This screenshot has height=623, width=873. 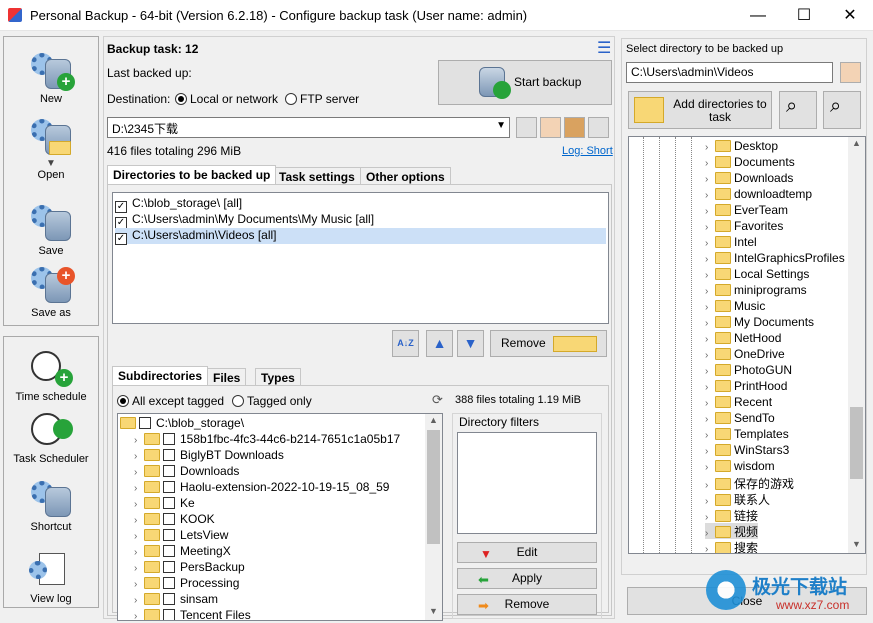 What do you see at coordinates (738, 403) in the screenshot?
I see `tree-item: › Recent` at bounding box center [738, 403].